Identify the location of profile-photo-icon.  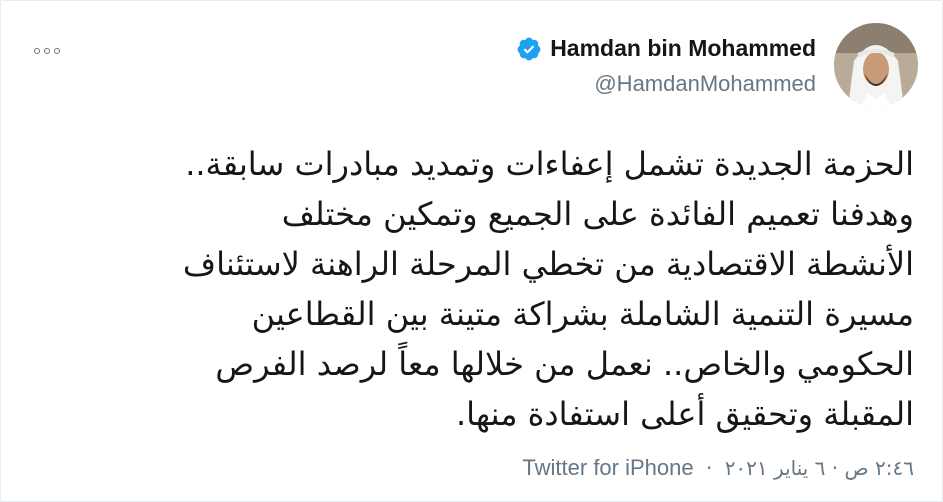
(876, 65).